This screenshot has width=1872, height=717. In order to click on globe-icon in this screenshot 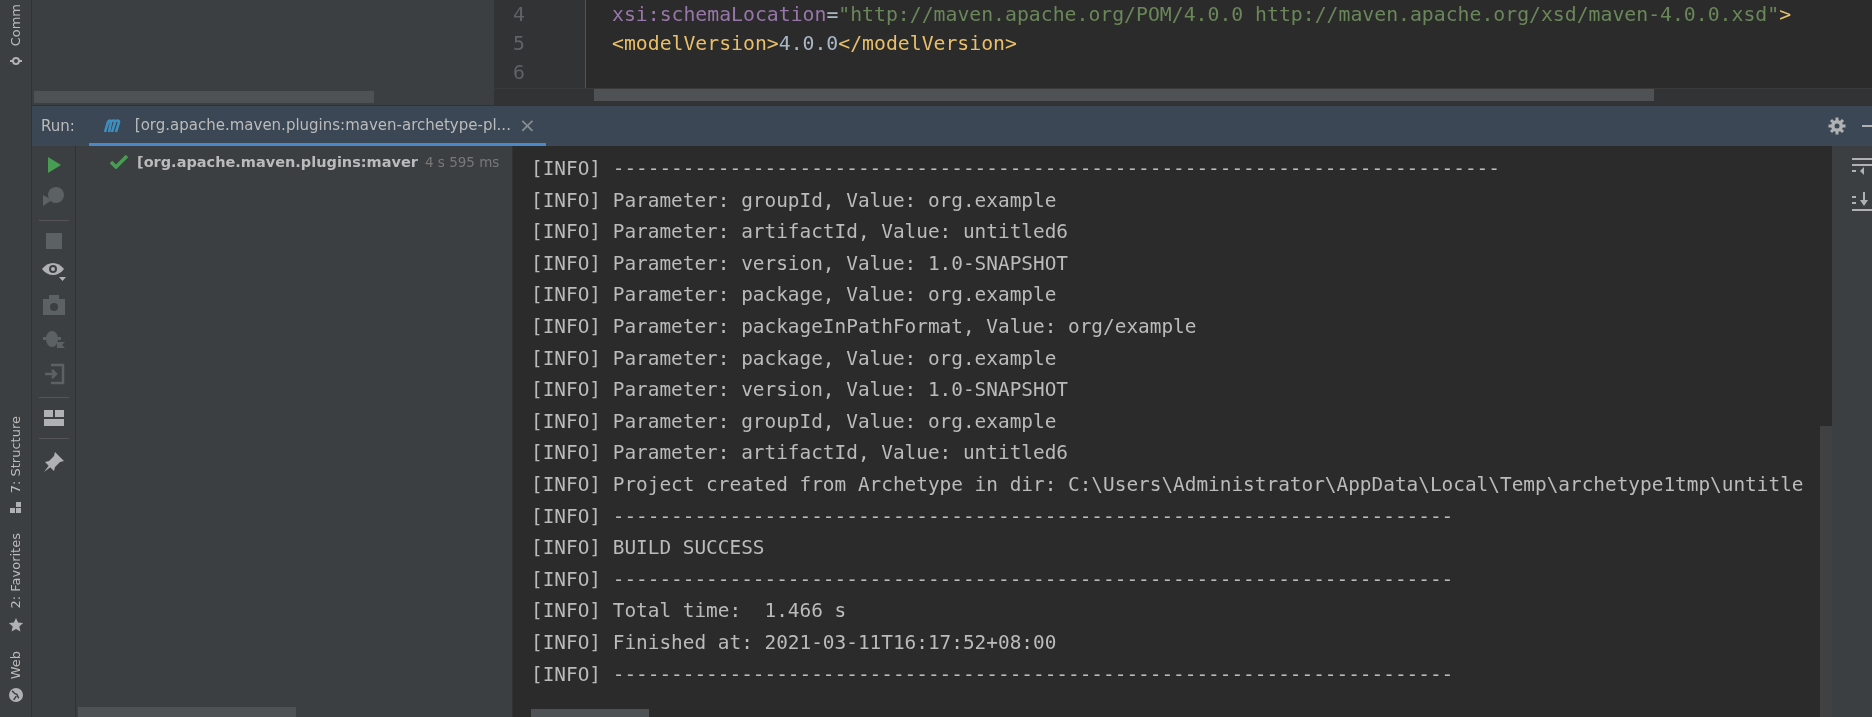, I will do `click(15, 695)`.